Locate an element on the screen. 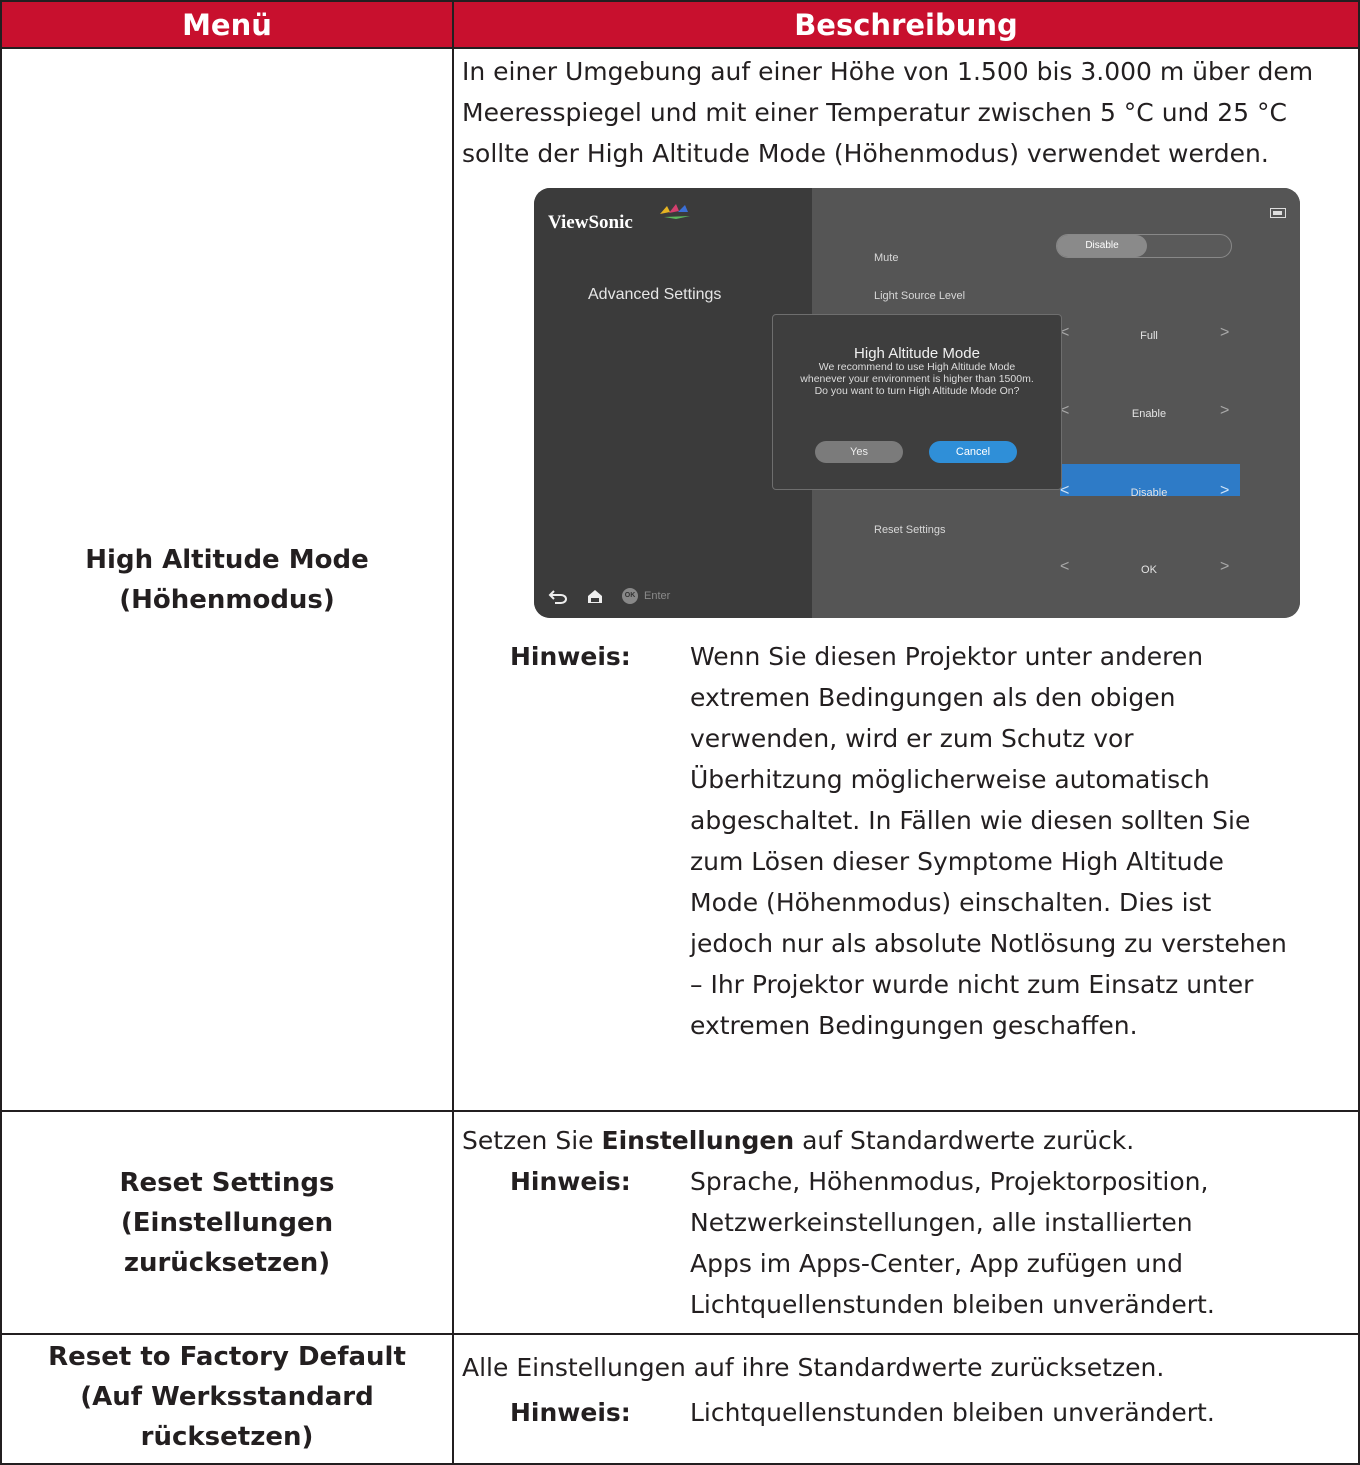  note-line: verwenden, wird er zum Schutz vor is located at coordinates (912, 738).